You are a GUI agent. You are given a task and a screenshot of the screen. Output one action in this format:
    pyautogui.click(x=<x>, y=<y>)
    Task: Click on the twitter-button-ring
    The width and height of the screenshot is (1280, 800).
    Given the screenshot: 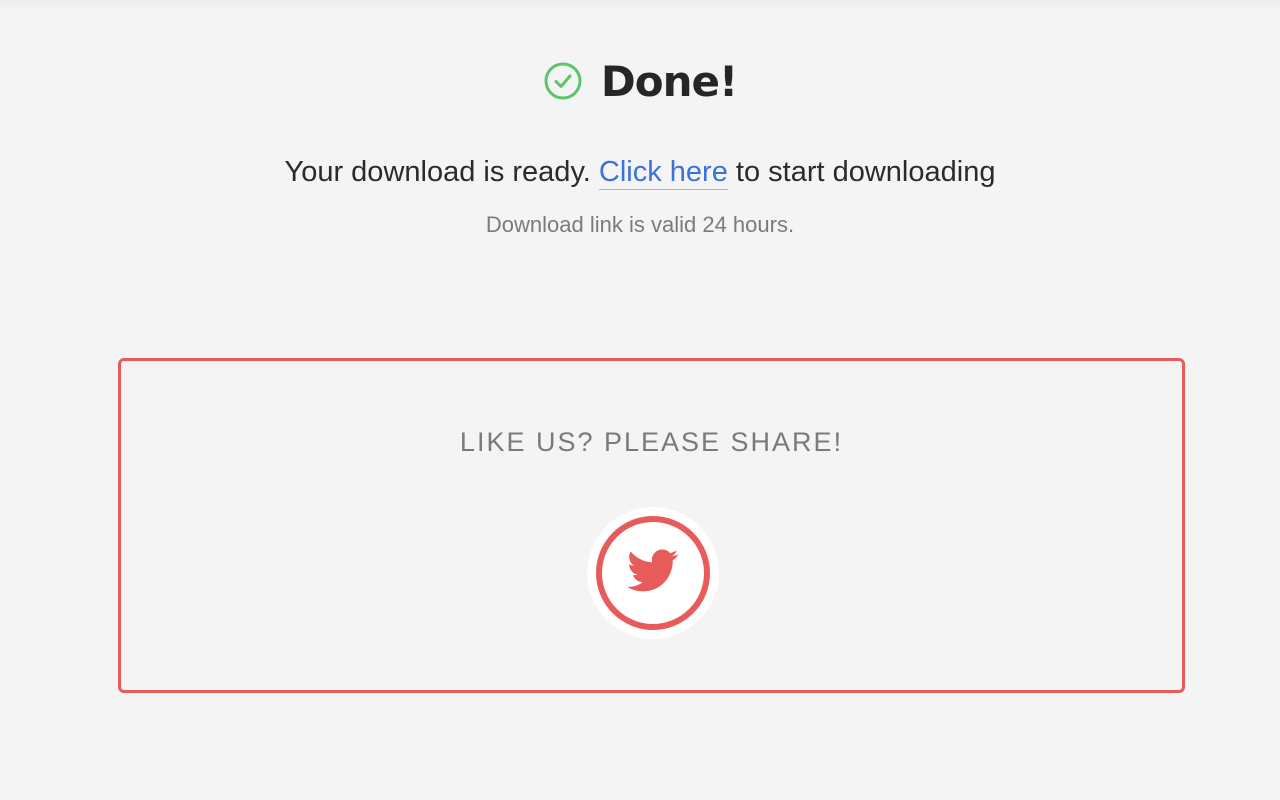 What is the action you would take?
    pyautogui.click(x=653, y=573)
    